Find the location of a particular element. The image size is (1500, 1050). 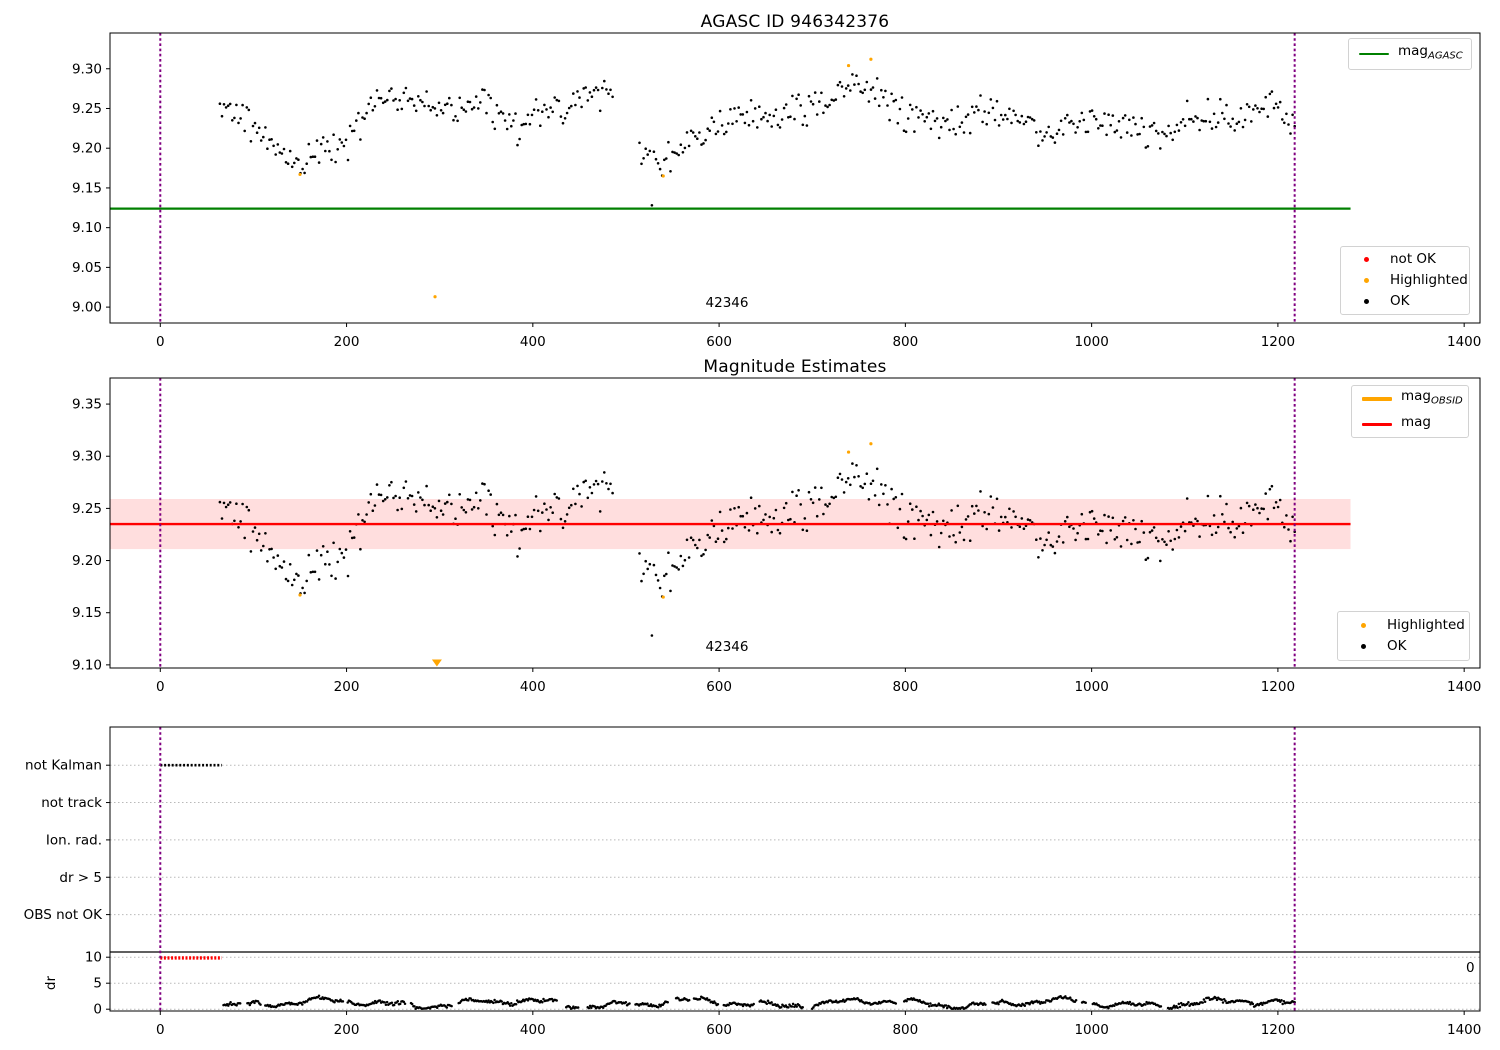

legend-mag-agasc: magAGASC is located at coordinates (1410, 54).